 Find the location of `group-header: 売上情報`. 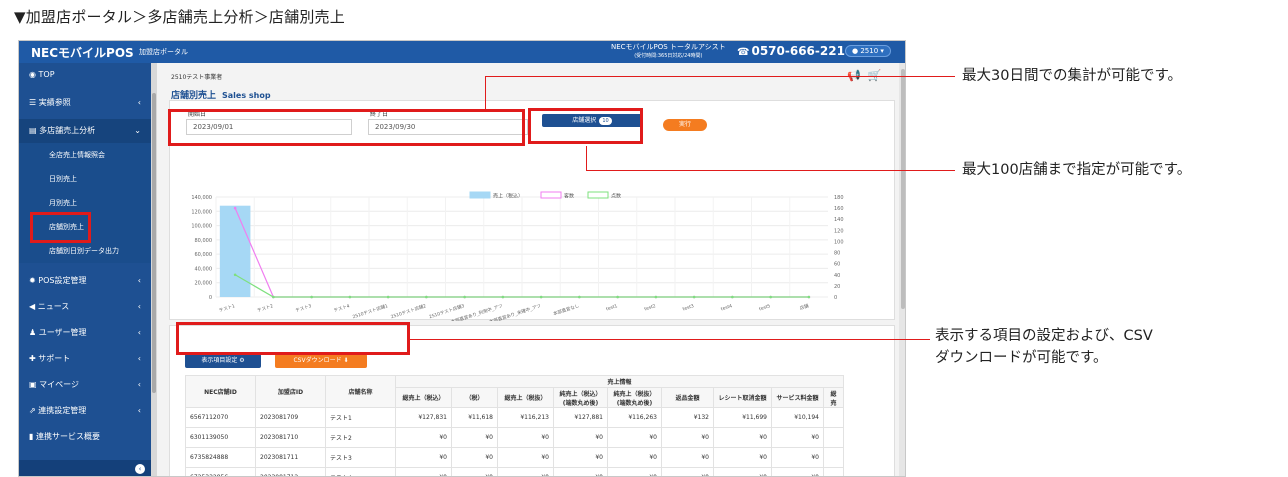

group-header: 売上情報 is located at coordinates (619, 381).